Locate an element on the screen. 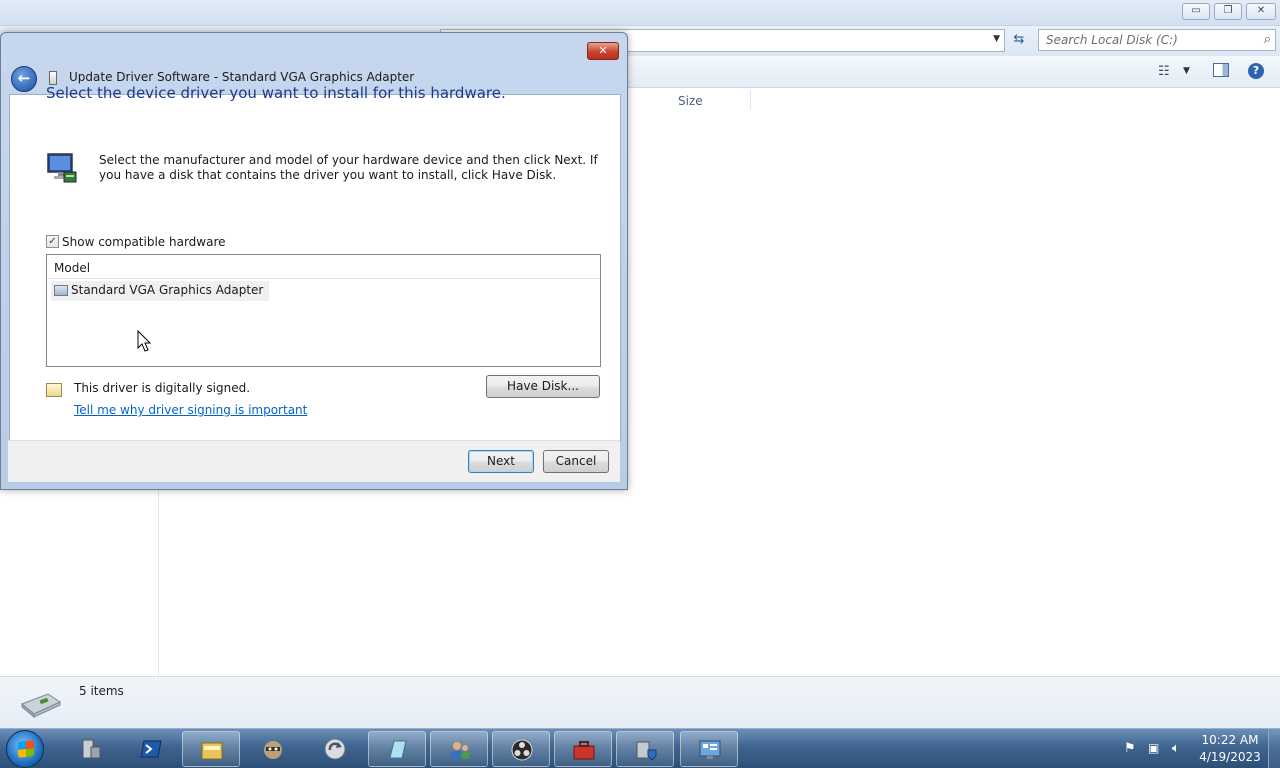  search-input: Search Local Disk (C:) ⌕ is located at coordinates (1157, 40).